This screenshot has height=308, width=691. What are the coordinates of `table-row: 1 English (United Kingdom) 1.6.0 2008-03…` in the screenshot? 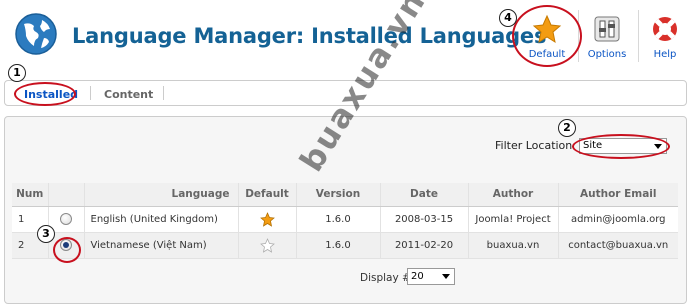 It's located at (345, 219).